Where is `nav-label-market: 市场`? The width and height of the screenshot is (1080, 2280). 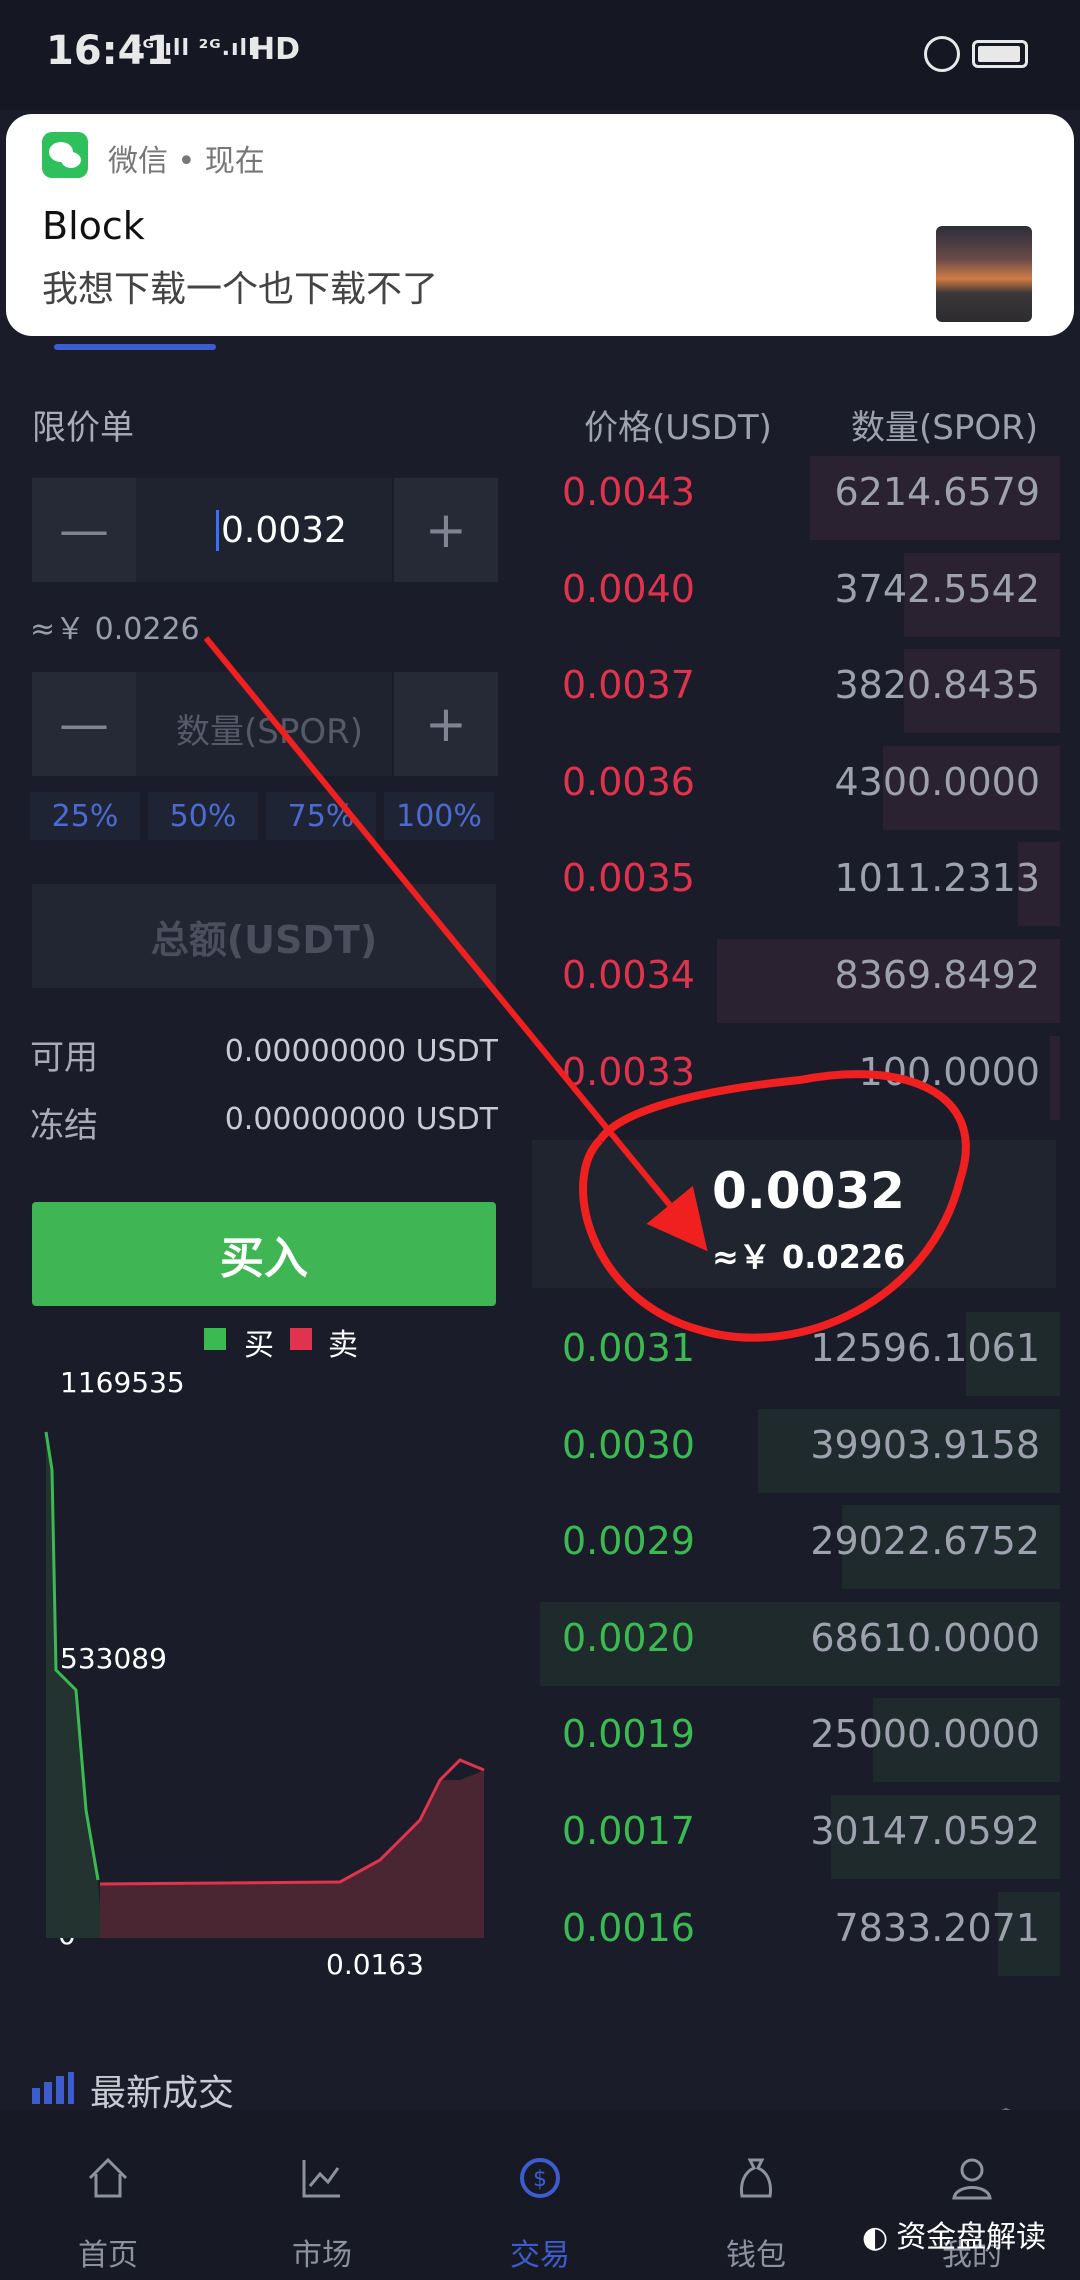
nav-label-market: 市场 is located at coordinates (322, 2255).